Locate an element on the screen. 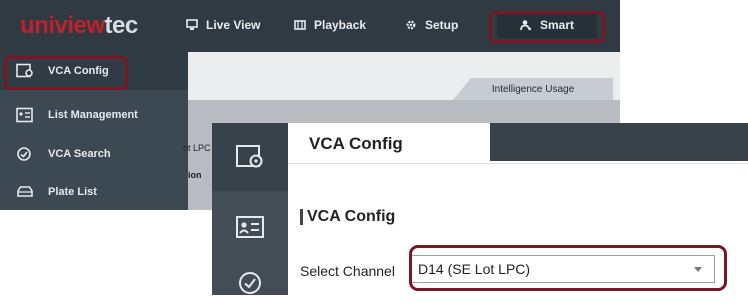 The image size is (748, 303). zoomed-sidebar-item-vca-config is located at coordinates (250, 157).